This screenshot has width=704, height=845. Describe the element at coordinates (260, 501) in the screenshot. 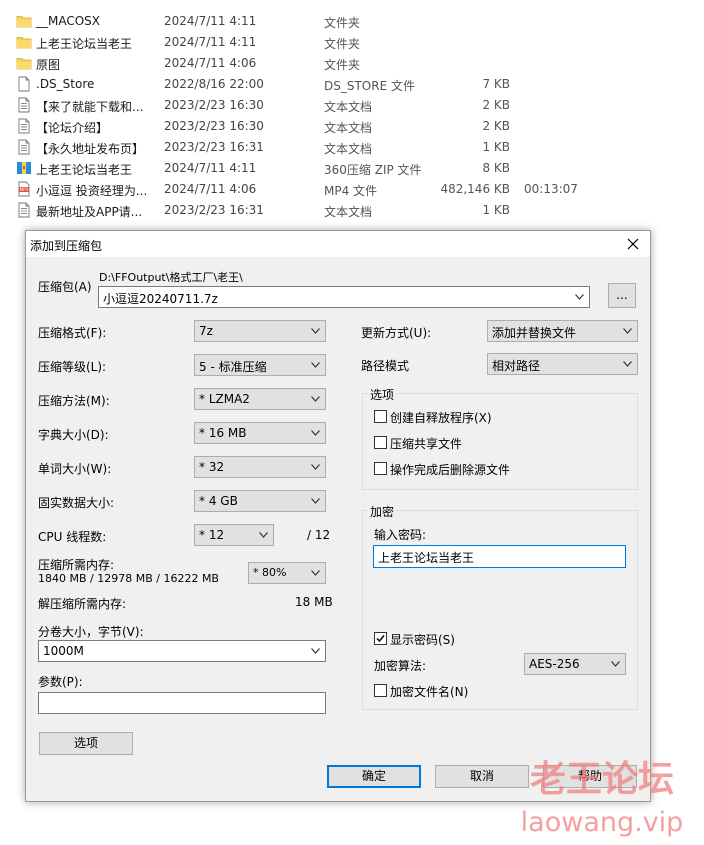

I see `solid-size-select: * 4 GB` at that location.